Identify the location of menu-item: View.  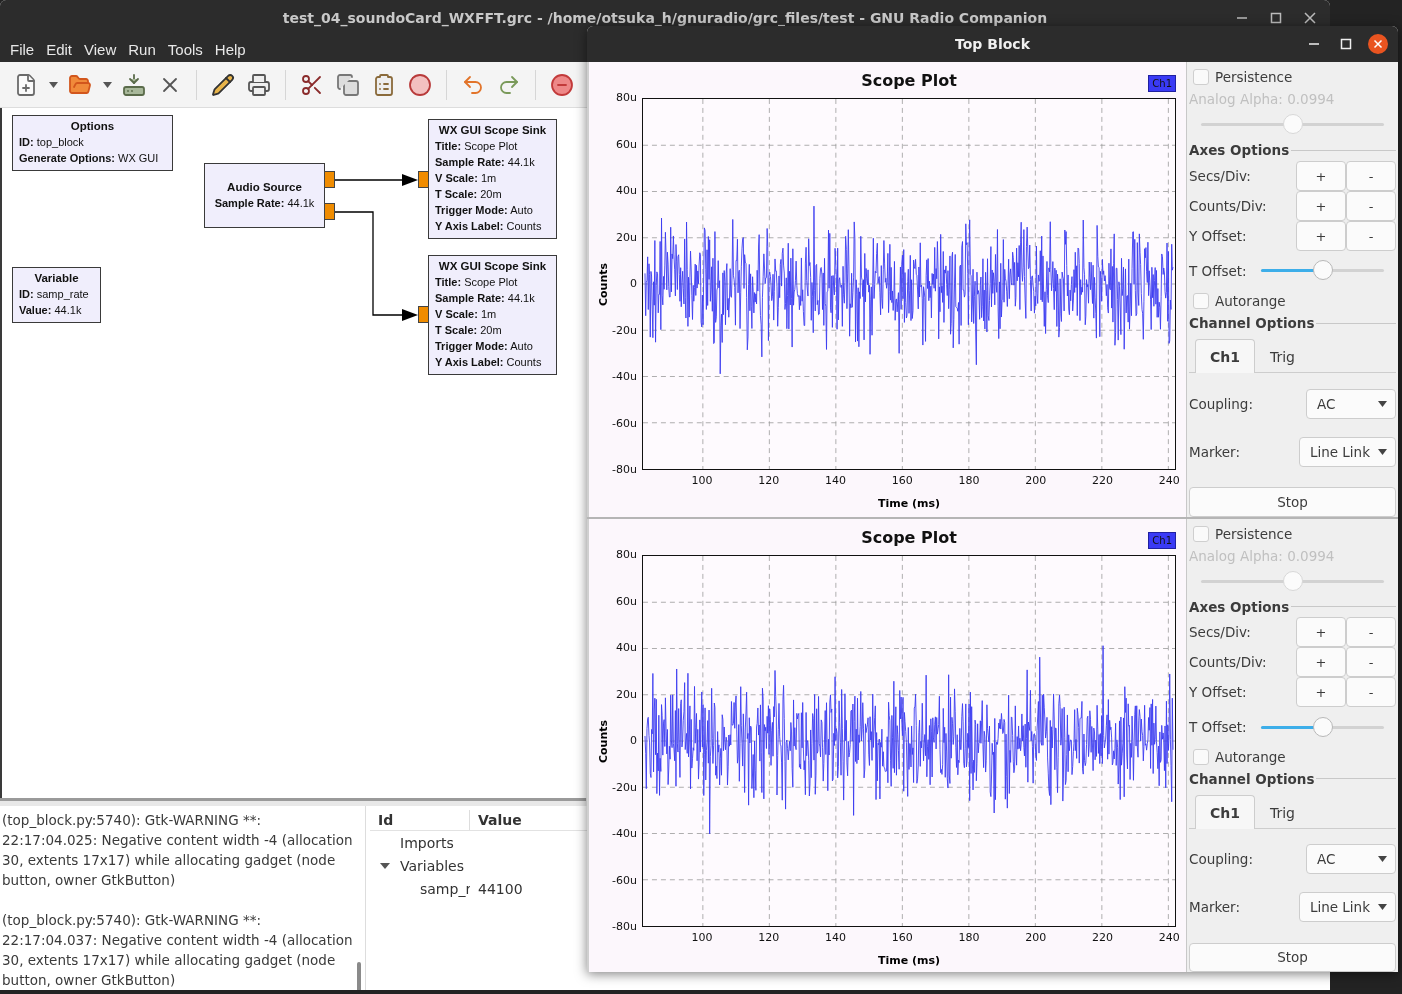
(100, 49).